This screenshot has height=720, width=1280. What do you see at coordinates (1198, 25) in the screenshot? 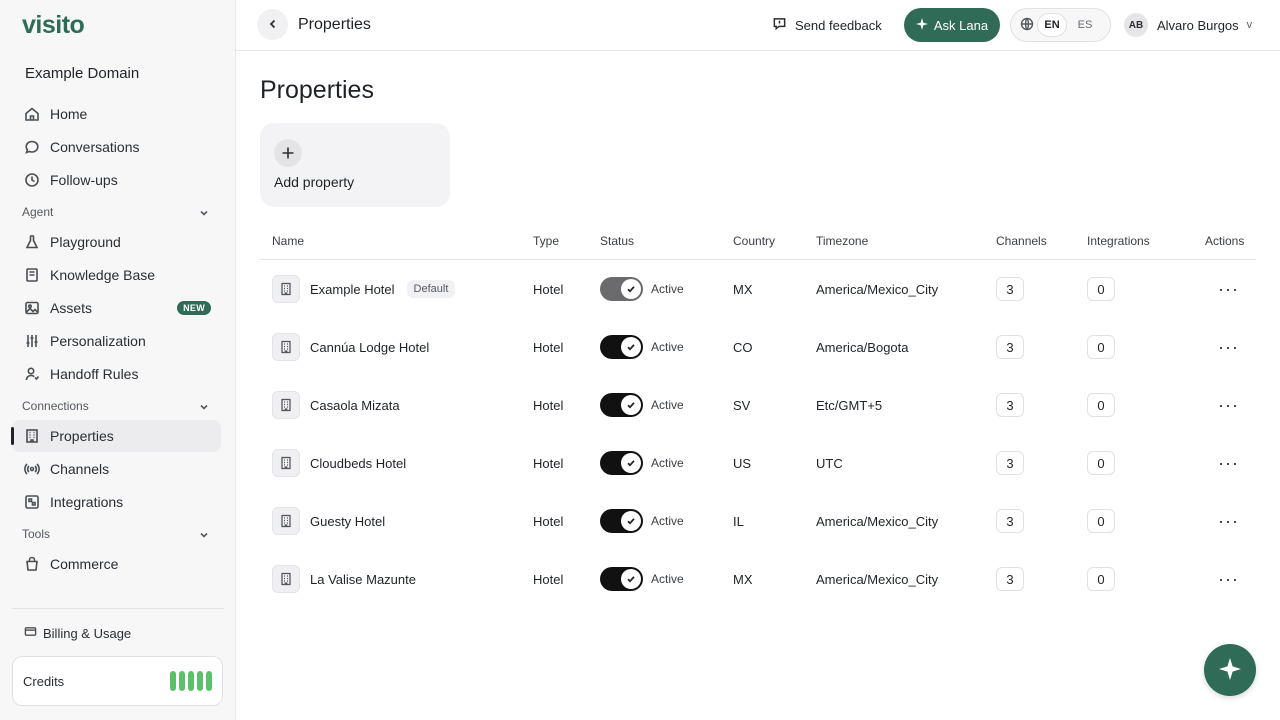
I see `user-name: Alvaro Burgos` at bounding box center [1198, 25].